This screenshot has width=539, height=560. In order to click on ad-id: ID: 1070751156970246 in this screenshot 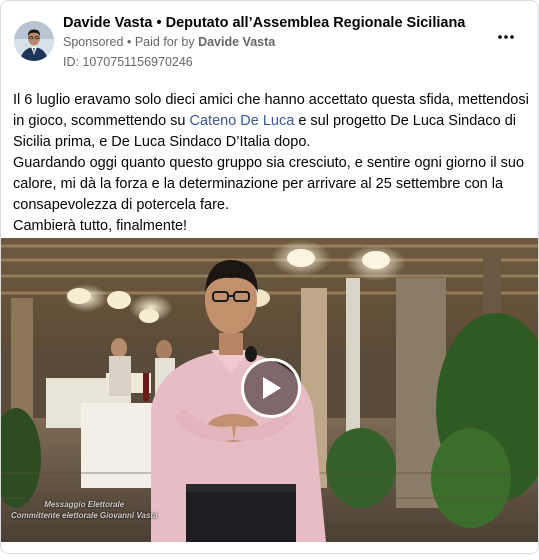, I will do `click(128, 62)`.